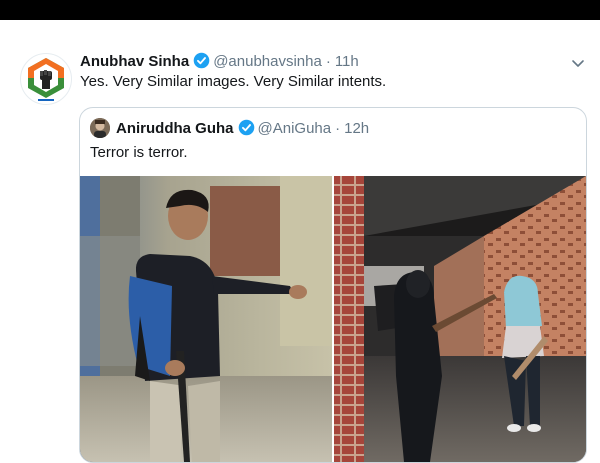 This screenshot has width=600, height=463. I want to click on tweet-header: Anubhav Sinha @anubhavsinha · 11h, so click(219, 61).